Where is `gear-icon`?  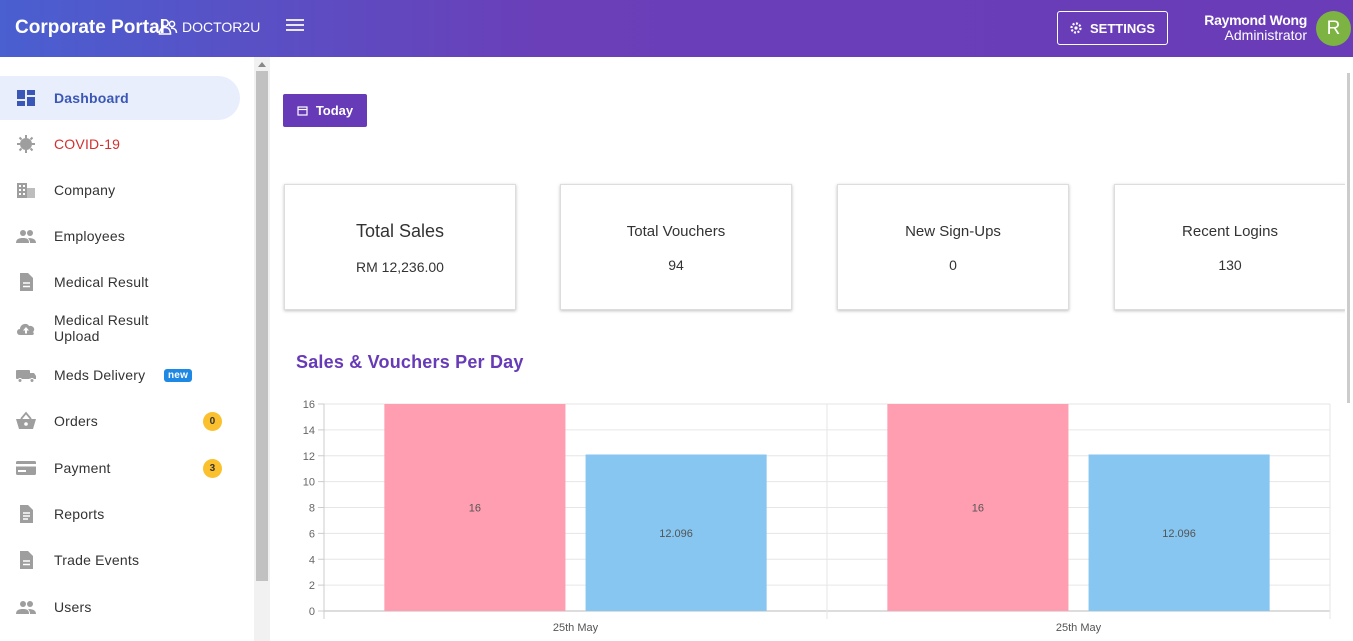 gear-icon is located at coordinates (1076, 28).